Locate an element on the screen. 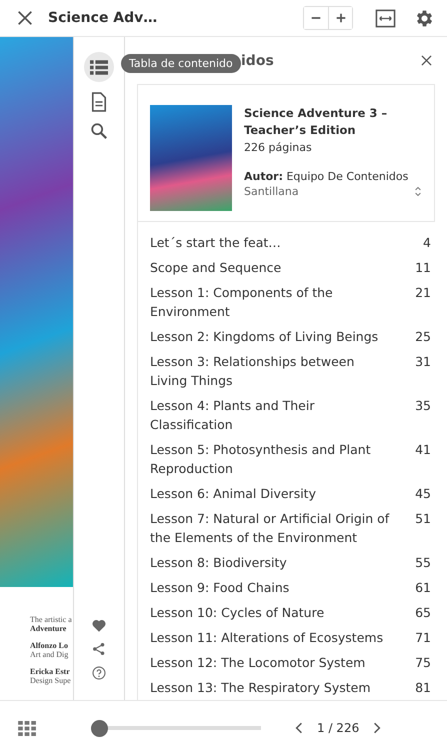 The image size is (447, 755). zoom-in-button is located at coordinates (340, 18).